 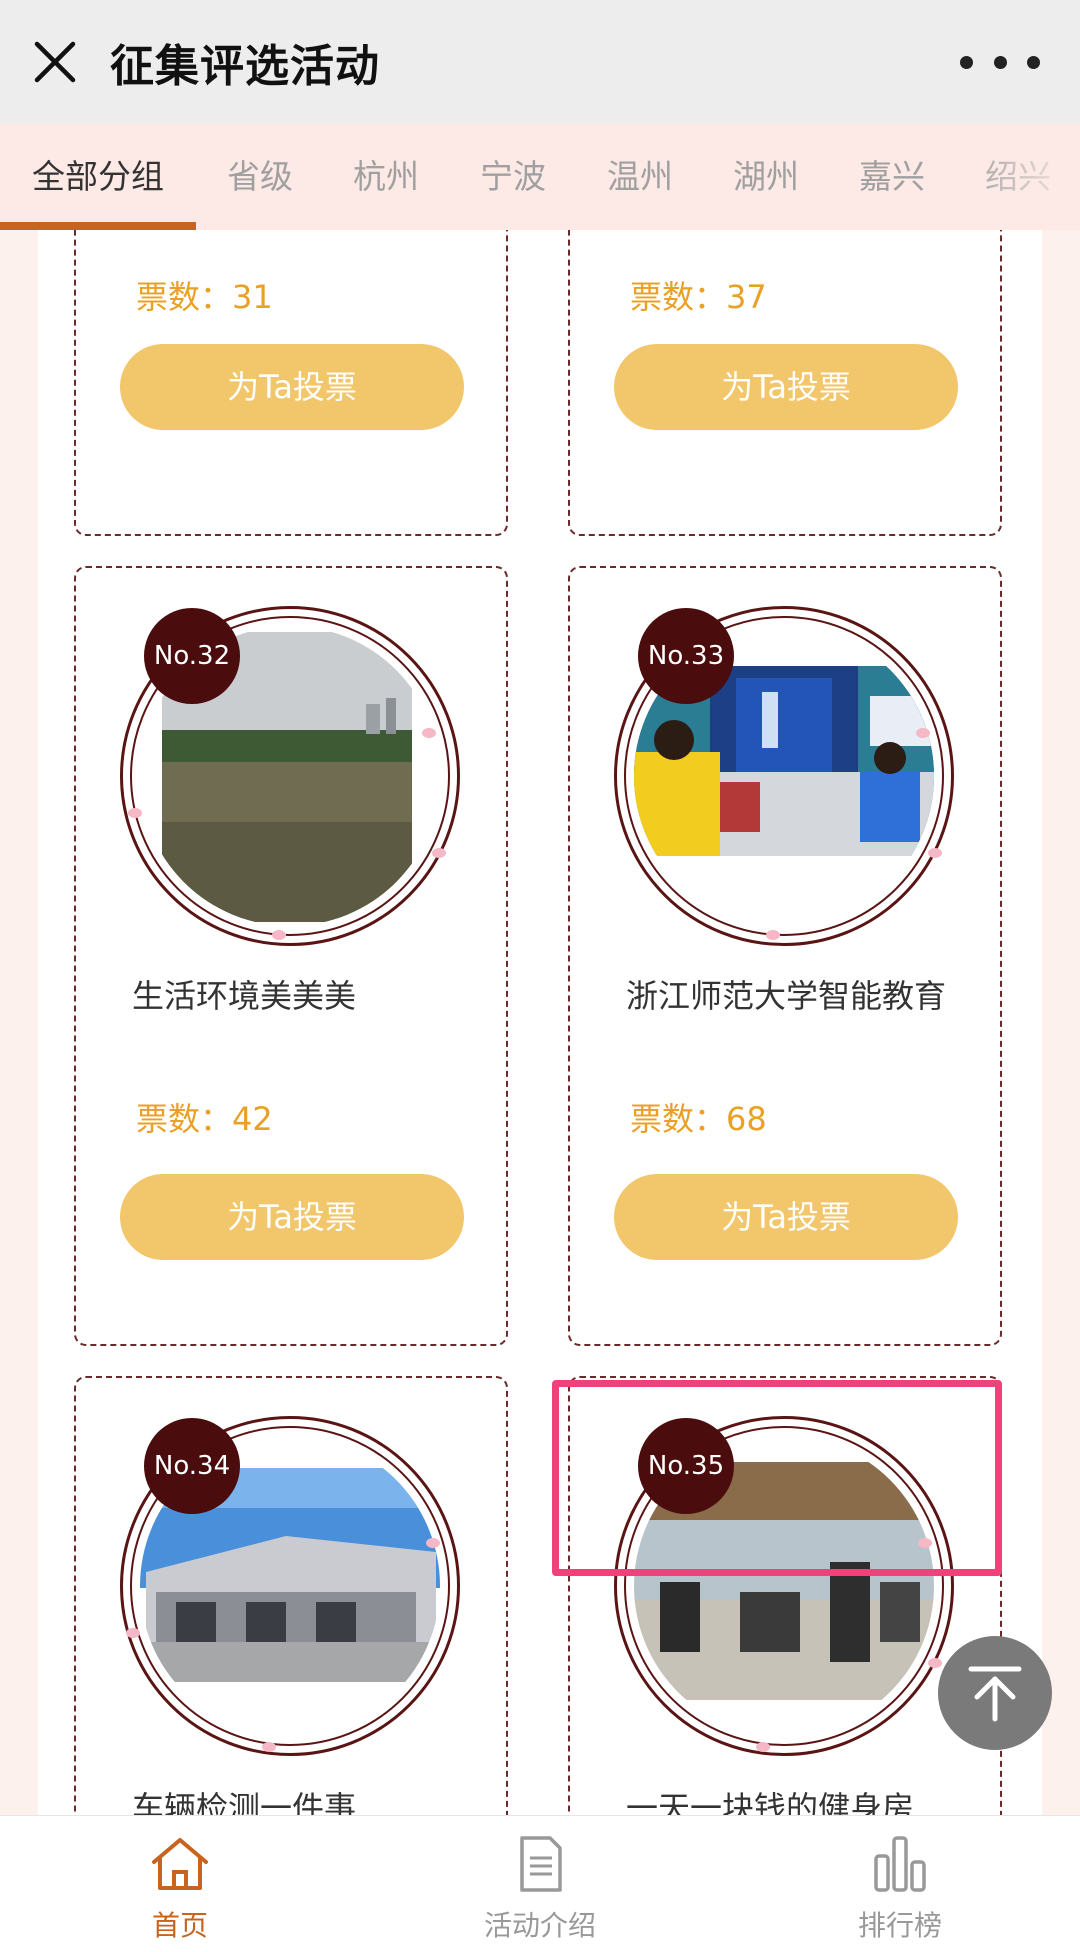 What do you see at coordinates (244, 1802) in the screenshot?
I see `entry-name: 车辆检测一件事` at bounding box center [244, 1802].